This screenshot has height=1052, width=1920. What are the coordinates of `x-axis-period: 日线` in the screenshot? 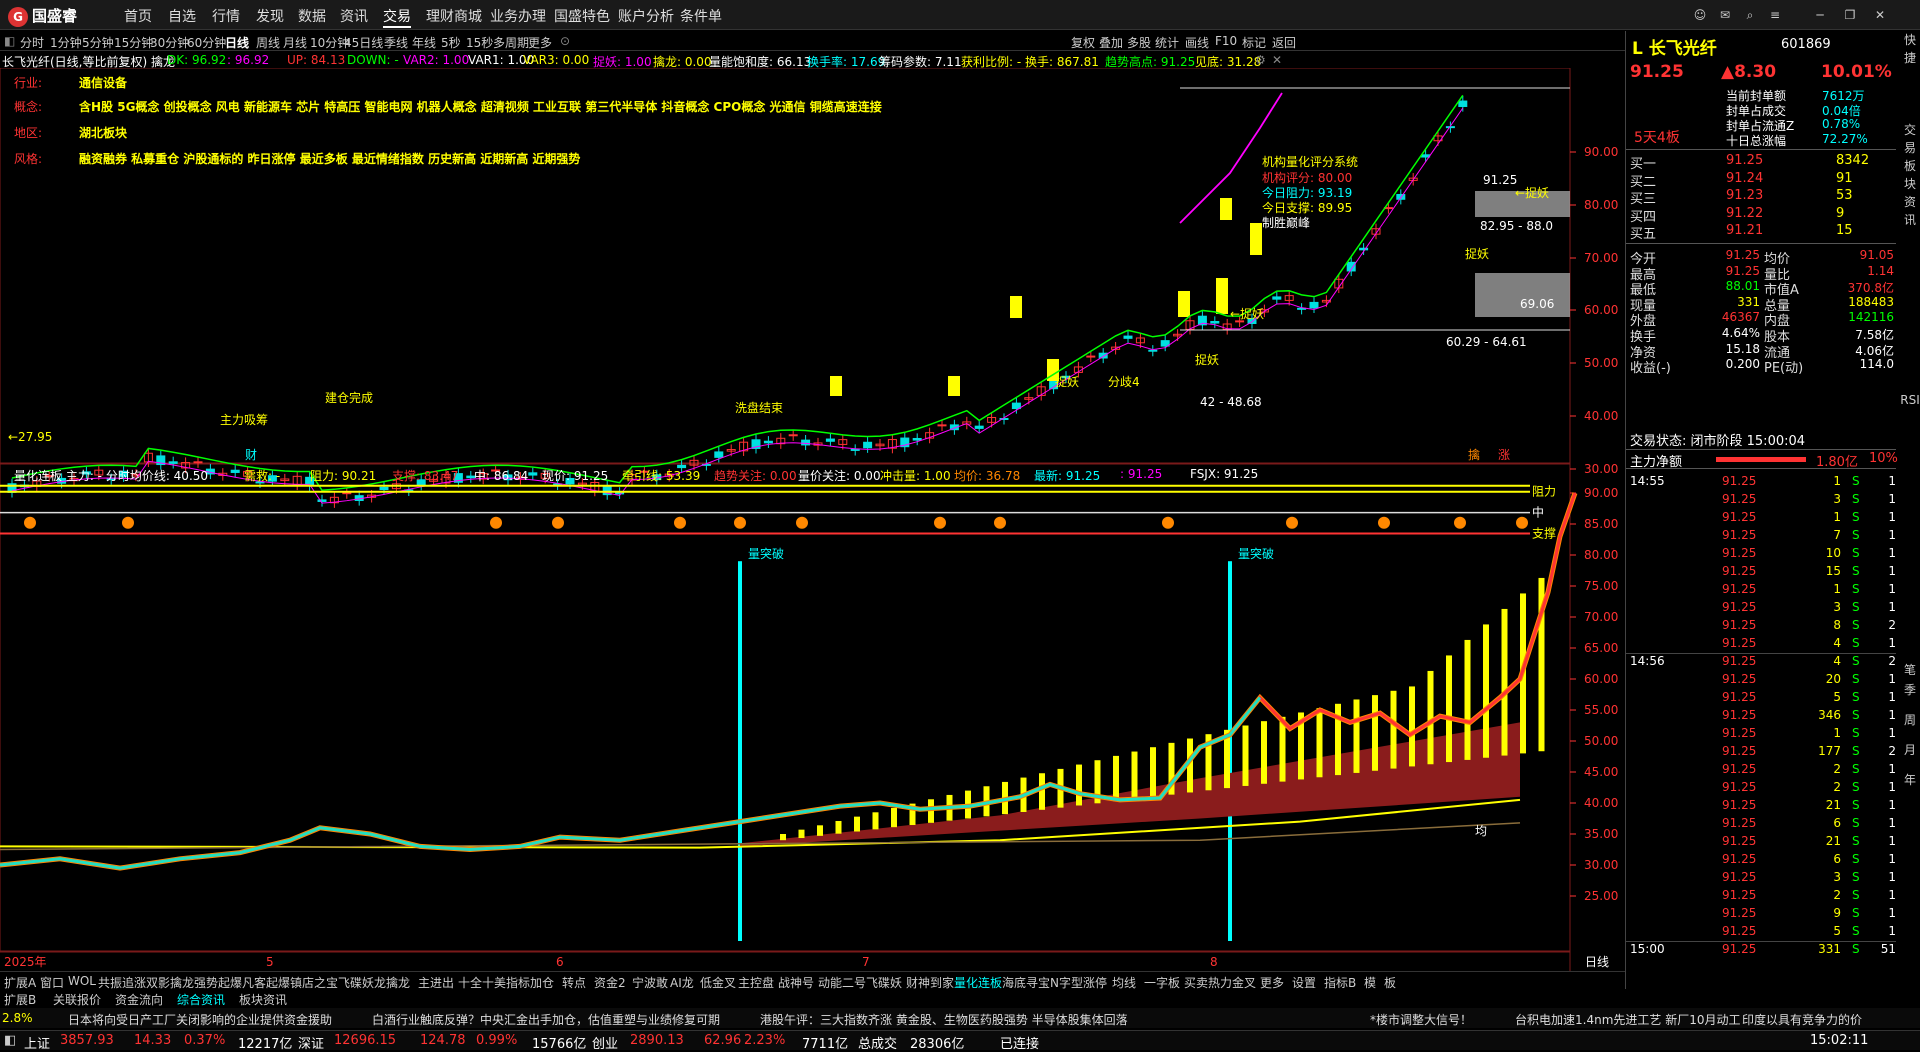 It's located at (1597, 962).